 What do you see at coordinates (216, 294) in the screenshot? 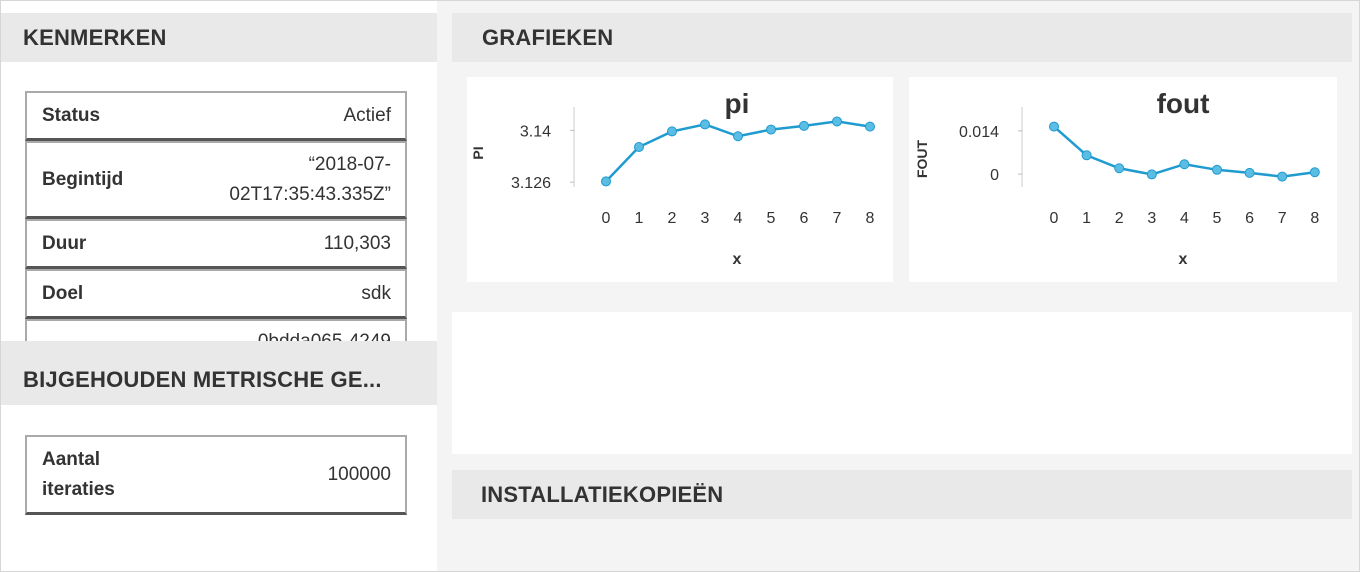
I see `kenmerk-row-doel: Doel sdk` at bounding box center [216, 294].